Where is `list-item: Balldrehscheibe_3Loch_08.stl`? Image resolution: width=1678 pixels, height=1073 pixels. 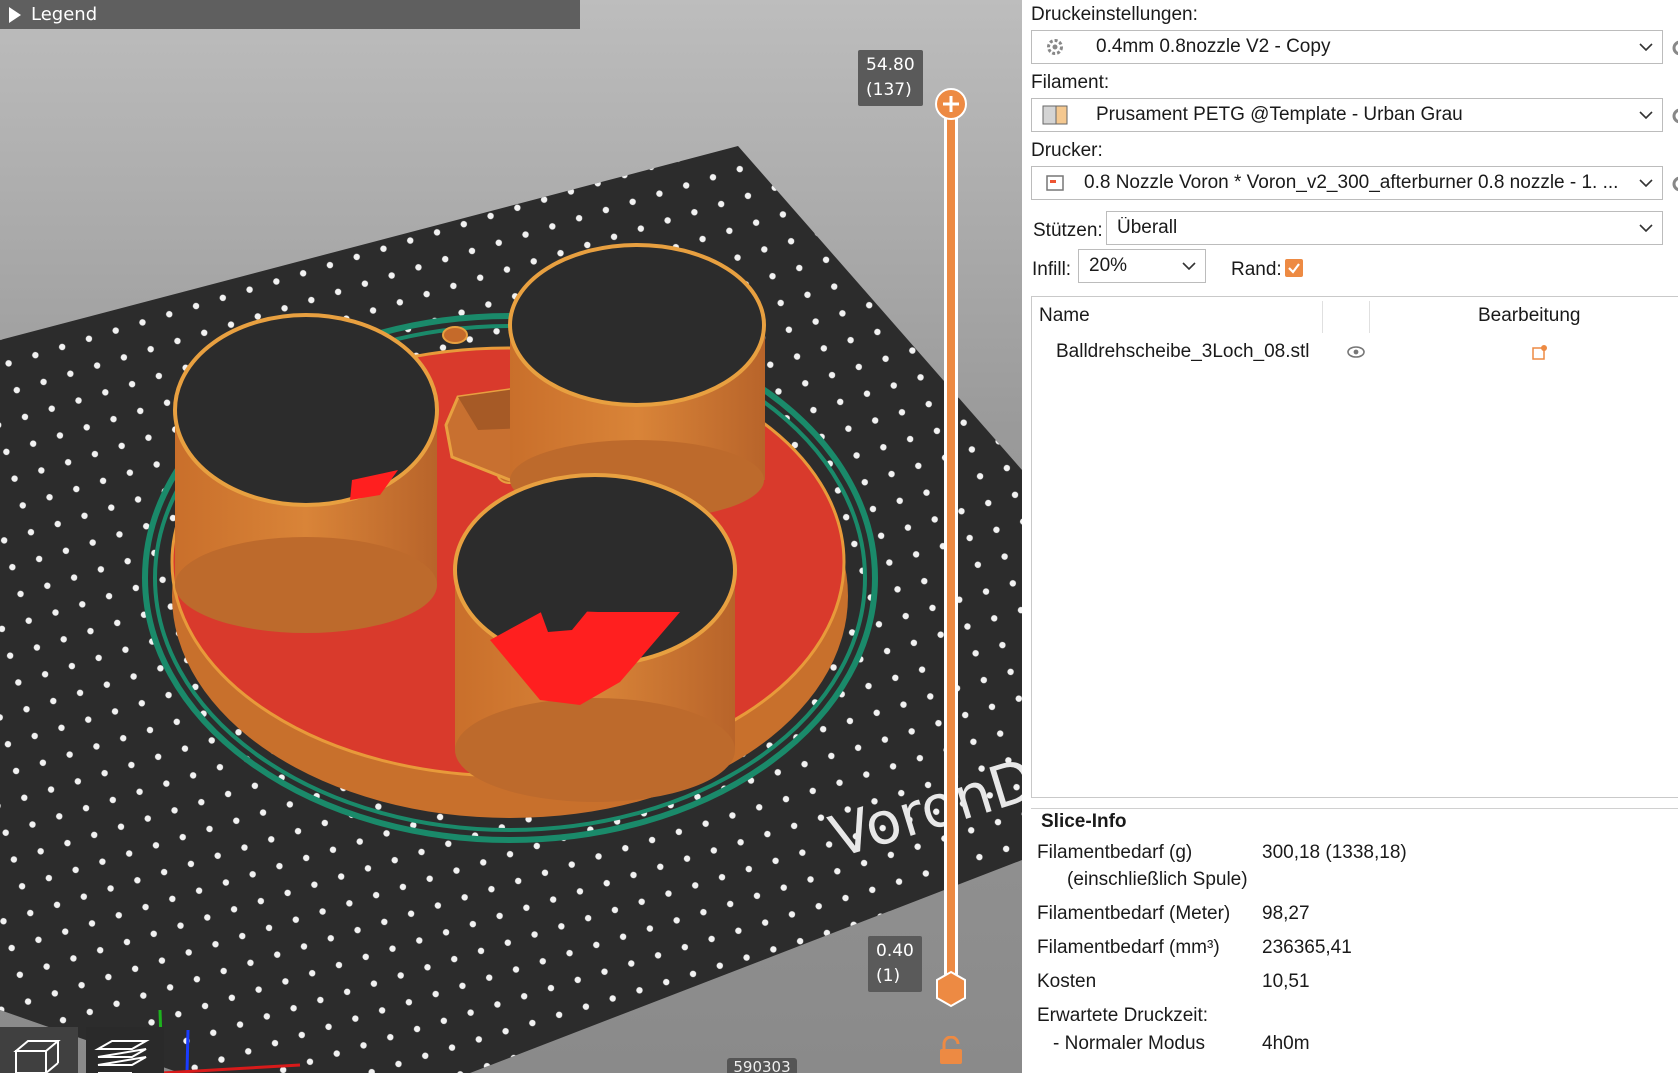
list-item: Balldrehscheibe_3Loch_08.stl is located at coordinates (1355, 352).